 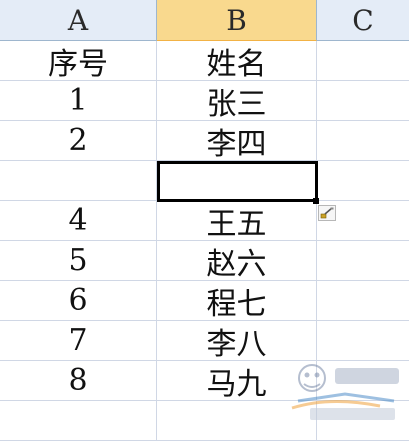 What do you see at coordinates (237, 341) in the screenshot?
I see `cell-b8: 李八` at bounding box center [237, 341].